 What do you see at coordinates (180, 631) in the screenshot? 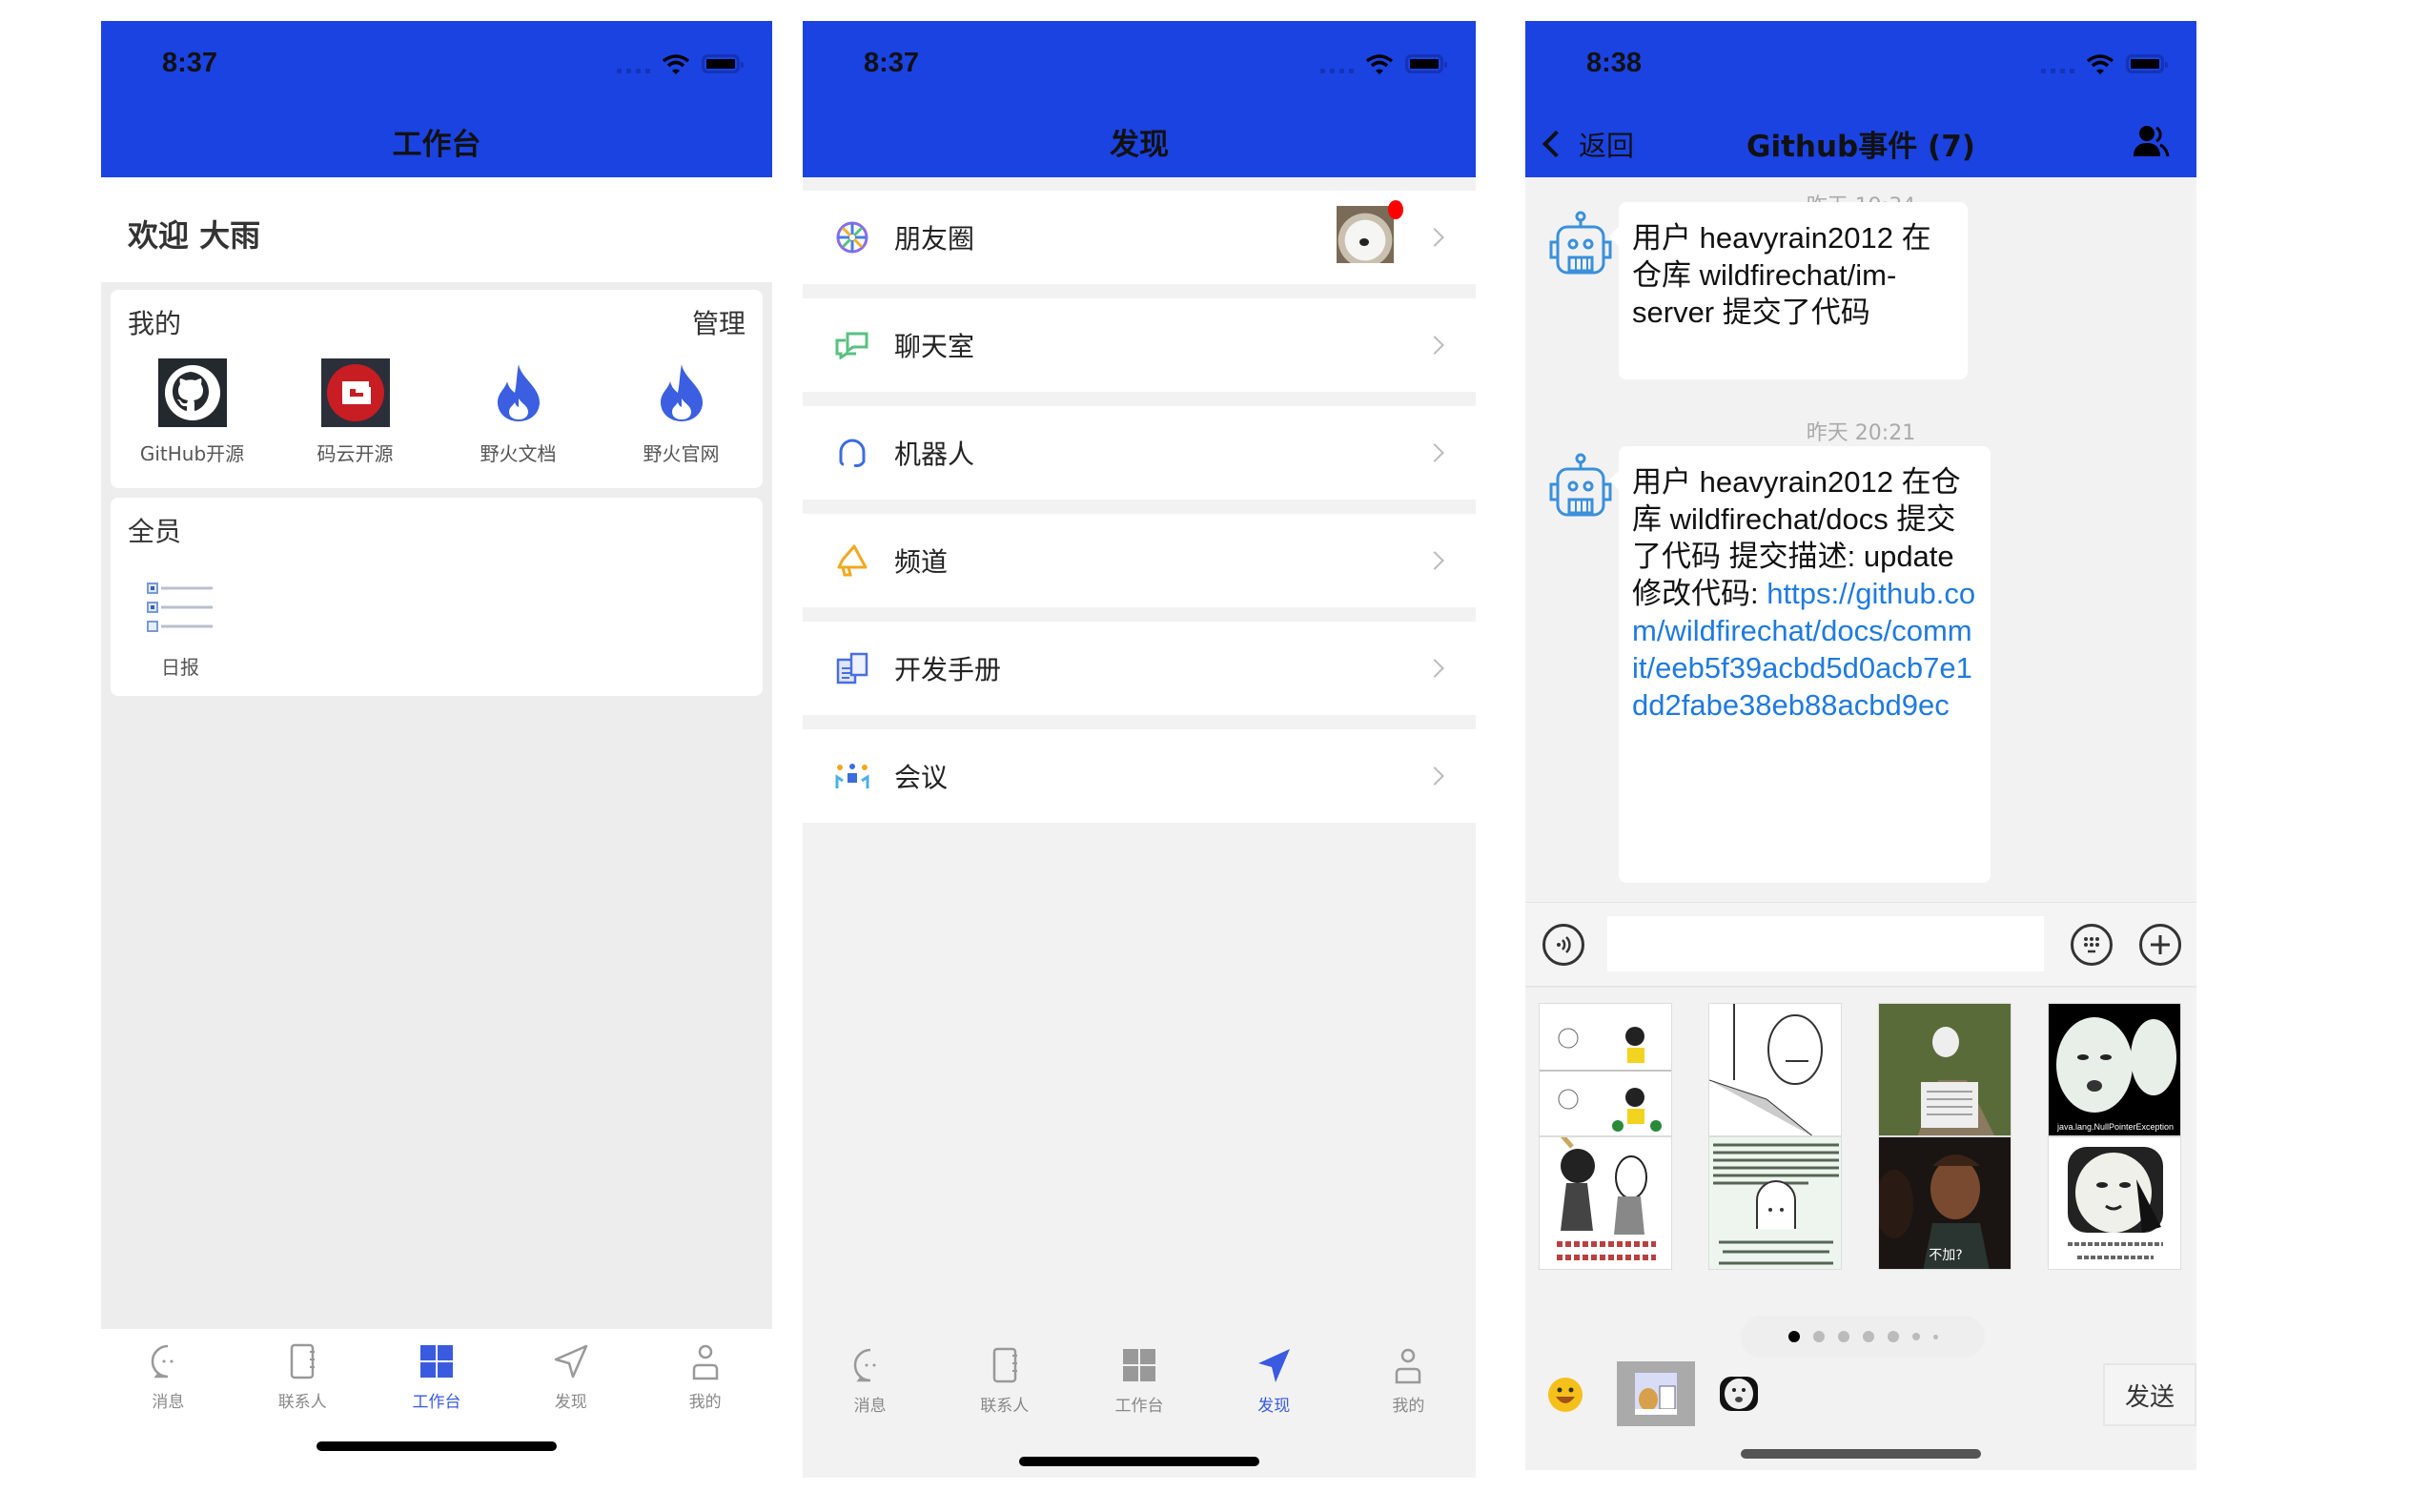
I see `app-daily-report: 日报` at bounding box center [180, 631].